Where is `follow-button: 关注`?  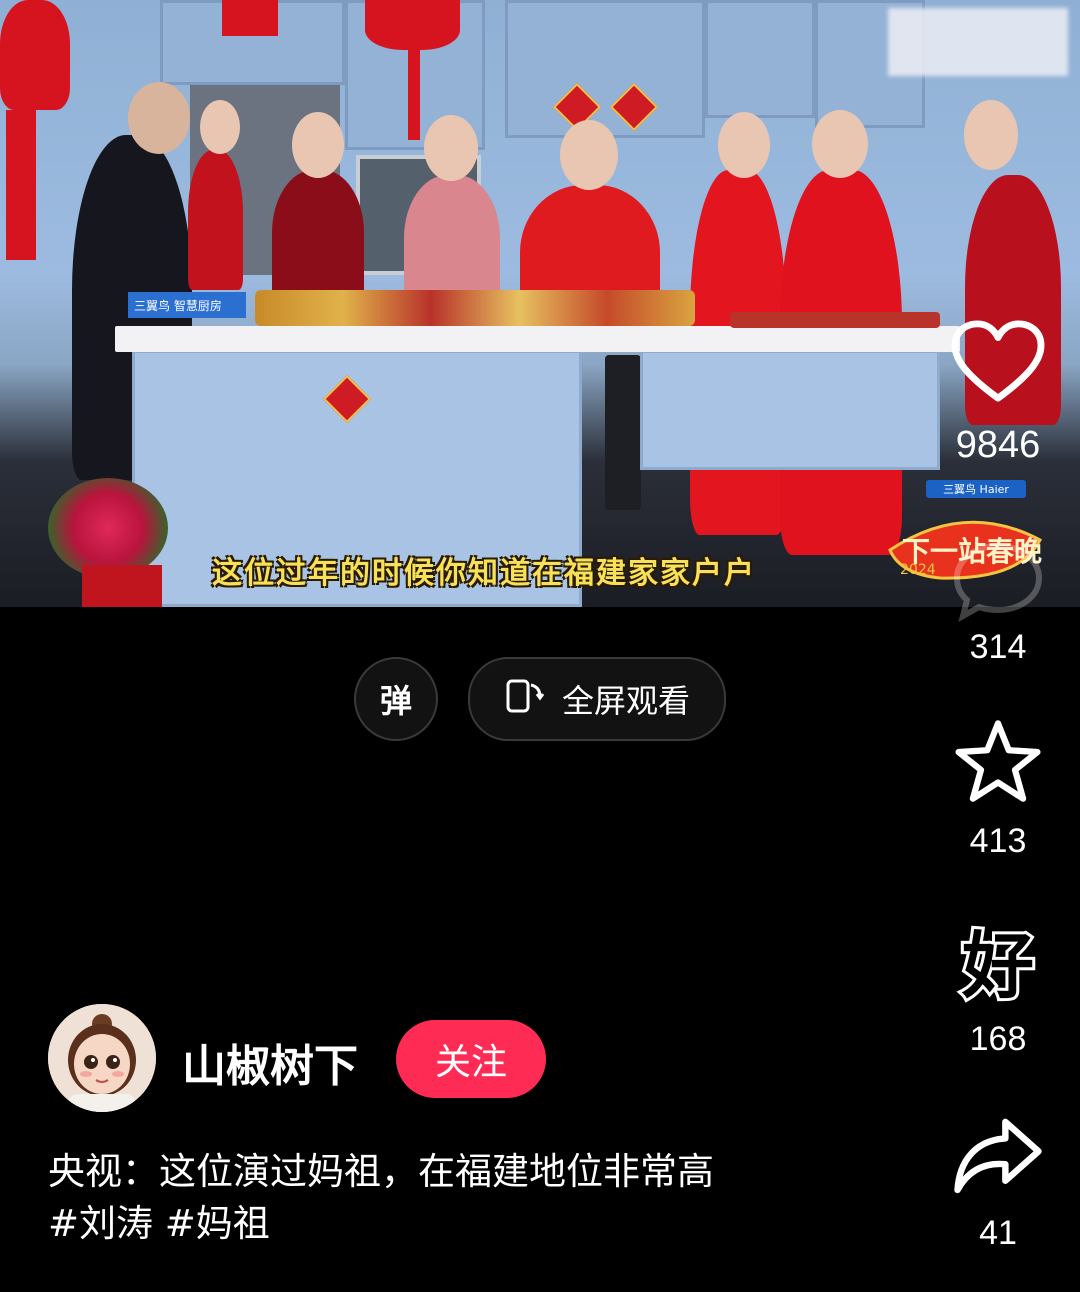
follow-button: 关注 is located at coordinates (471, 1059).